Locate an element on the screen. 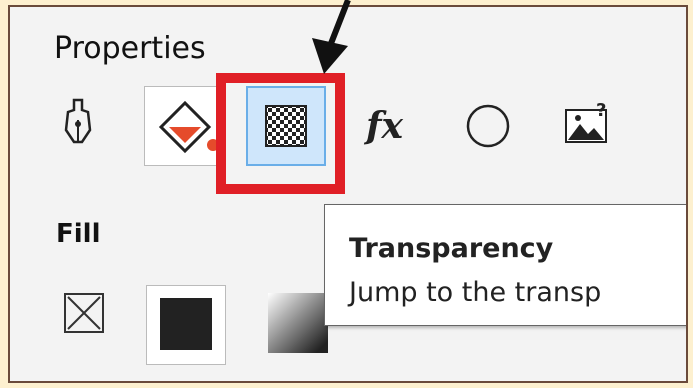 The height and width of the screenshot is (388, 693). bitmap-tool-button: ? is located at coordinates (591, 125).